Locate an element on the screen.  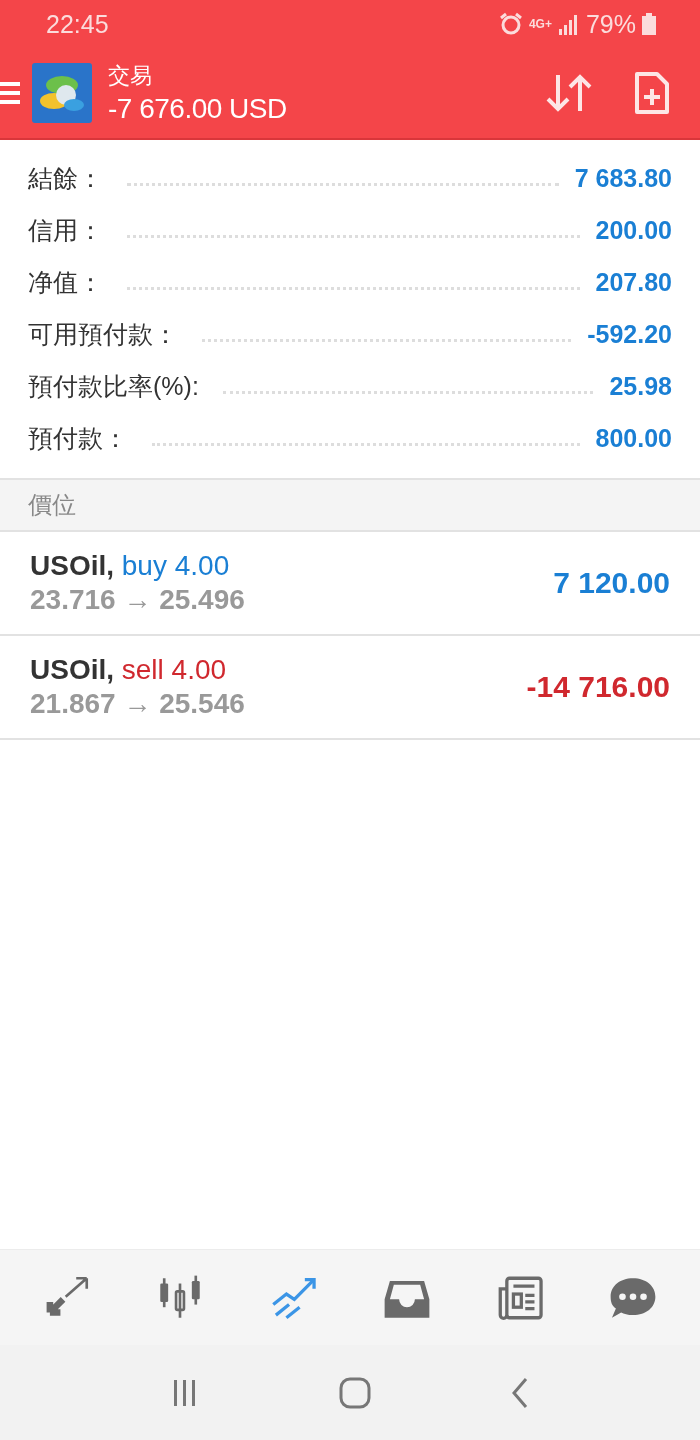
network-label: 4G+ is located at coordinates (540, 24).